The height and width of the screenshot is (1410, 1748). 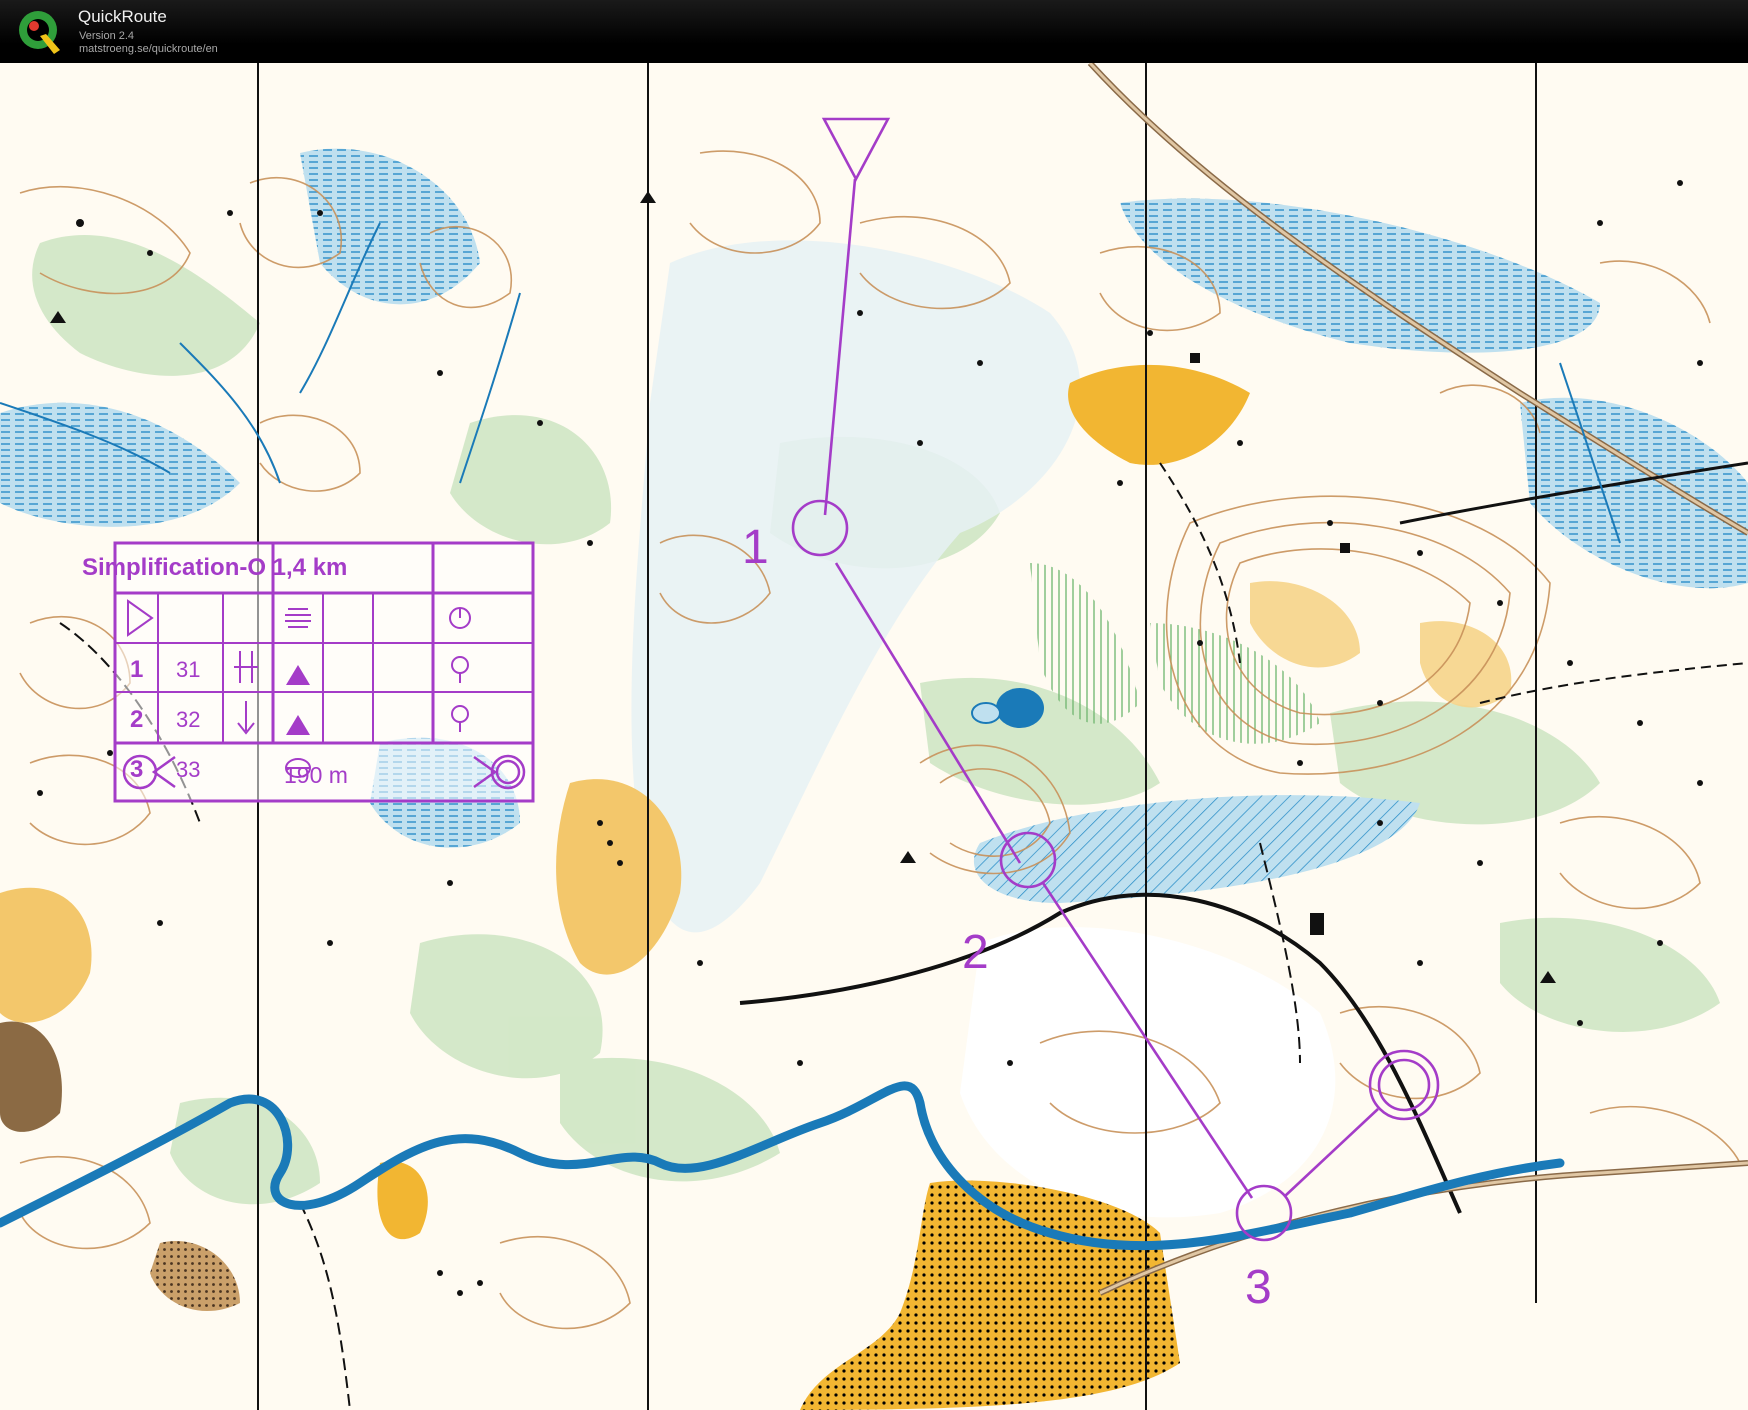 I want to click on legend-title: Simplification-O 1,4 km, so click(x=214, y=567).